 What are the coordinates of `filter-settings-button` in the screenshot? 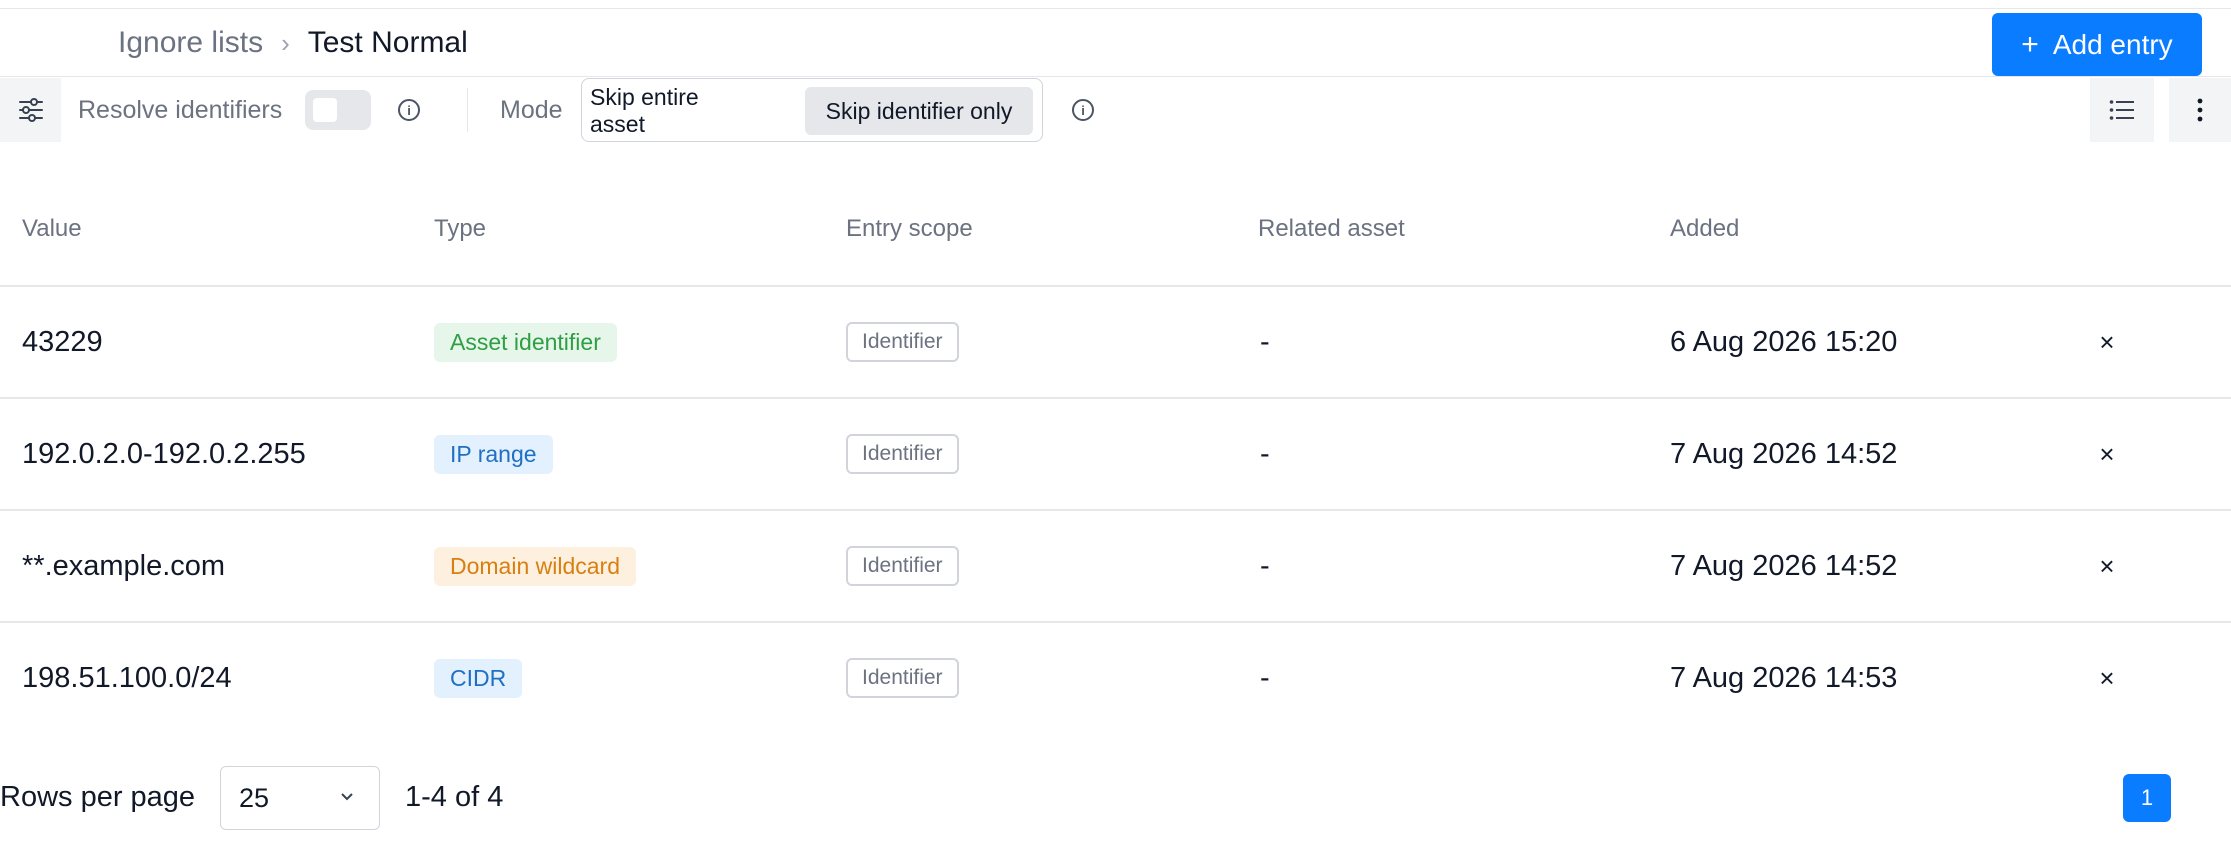 It's located at (30, 110).